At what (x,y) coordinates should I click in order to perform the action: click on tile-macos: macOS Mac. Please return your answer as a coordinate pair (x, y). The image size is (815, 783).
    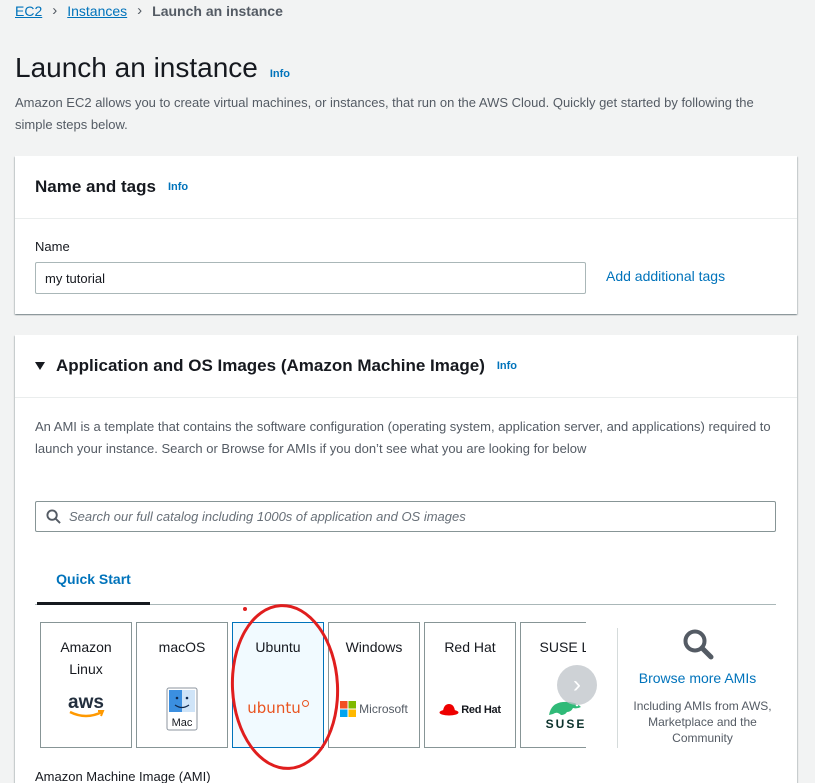
    Looking at the image, I should click on (182, 685).